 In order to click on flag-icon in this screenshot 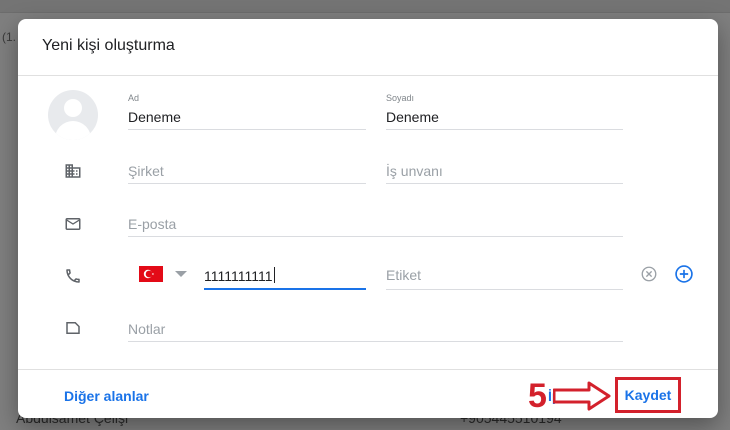, I will do `click(151, 274)`.